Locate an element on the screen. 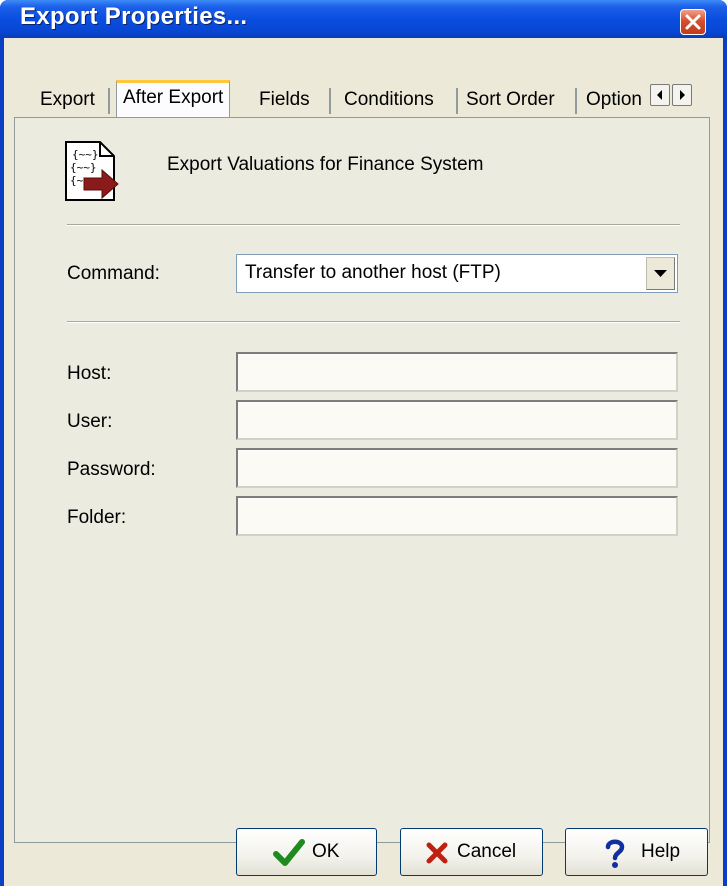  password-input is located at coordinates (457, 468).